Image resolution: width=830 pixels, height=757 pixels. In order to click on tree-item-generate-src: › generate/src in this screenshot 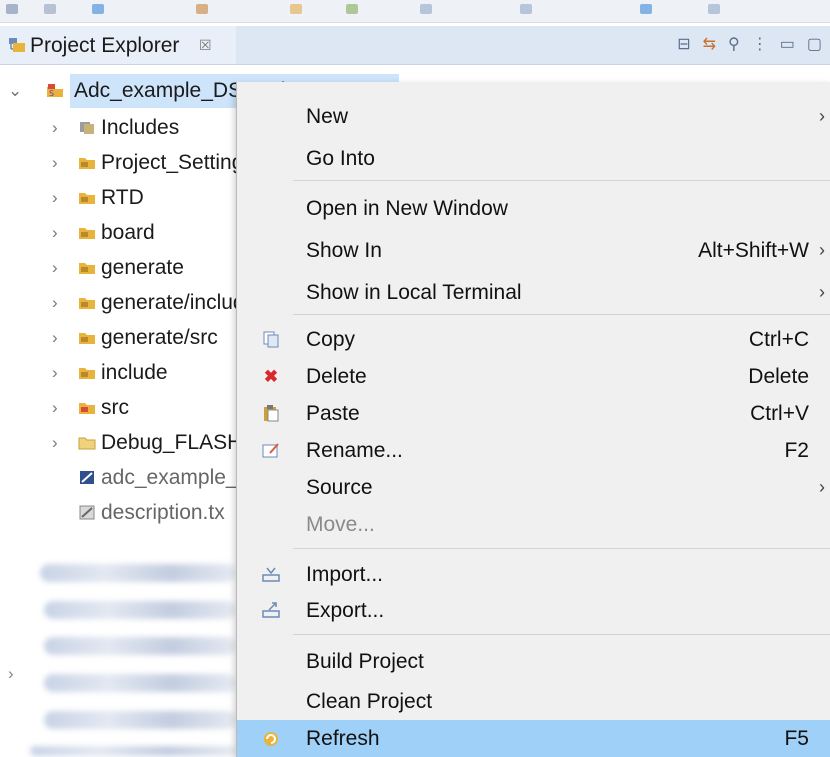, I will do `click(120, 338)`.